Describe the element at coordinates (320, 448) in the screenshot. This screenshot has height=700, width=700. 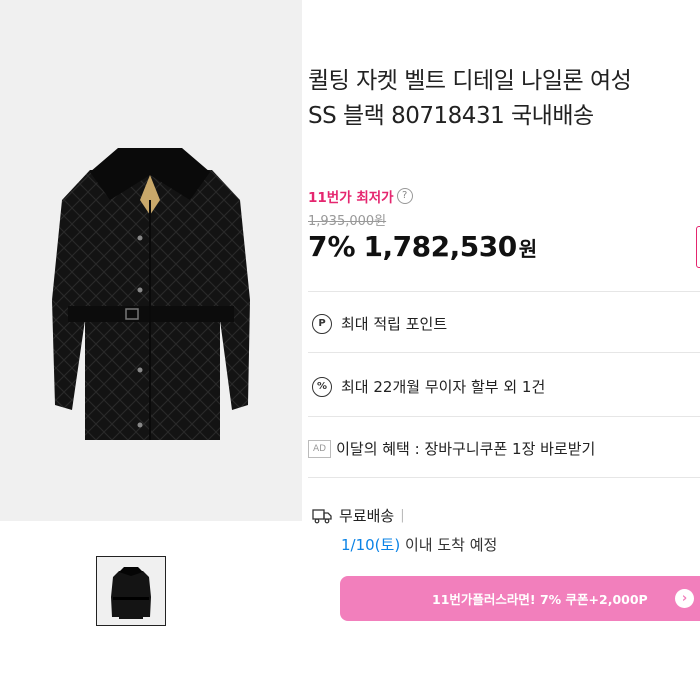
I see `ad-badge: AD` at that location.